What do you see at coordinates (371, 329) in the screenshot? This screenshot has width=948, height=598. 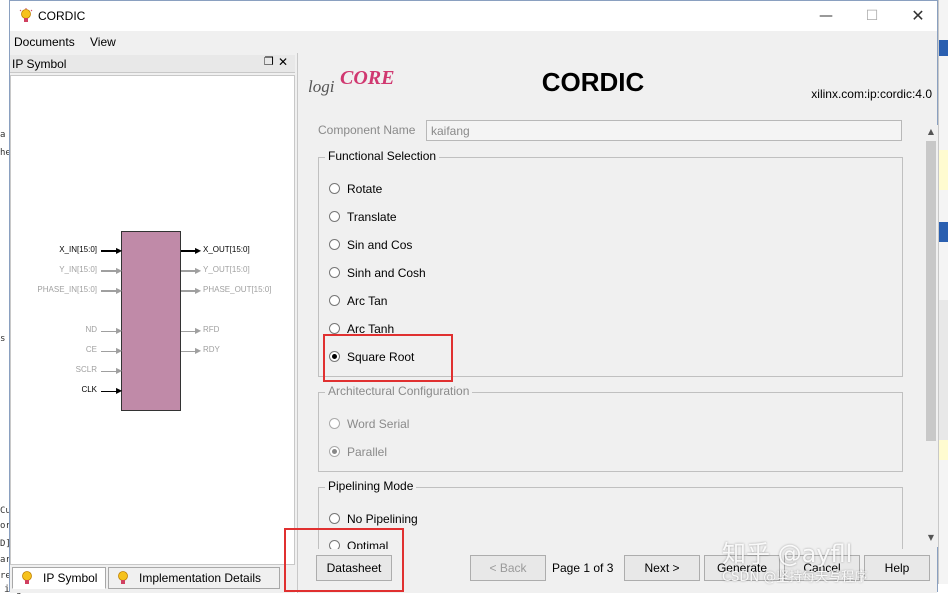 I see `radio-label: Arc Tanh` at bounding box center [371, 329].